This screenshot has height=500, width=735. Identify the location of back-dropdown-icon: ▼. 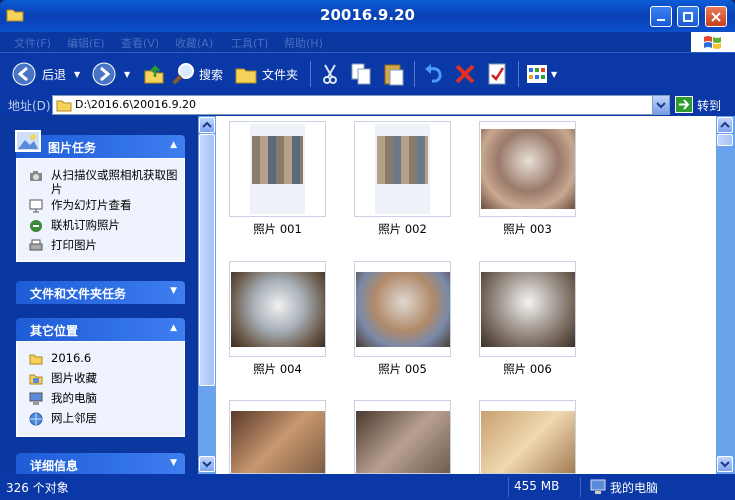
(77, 74).